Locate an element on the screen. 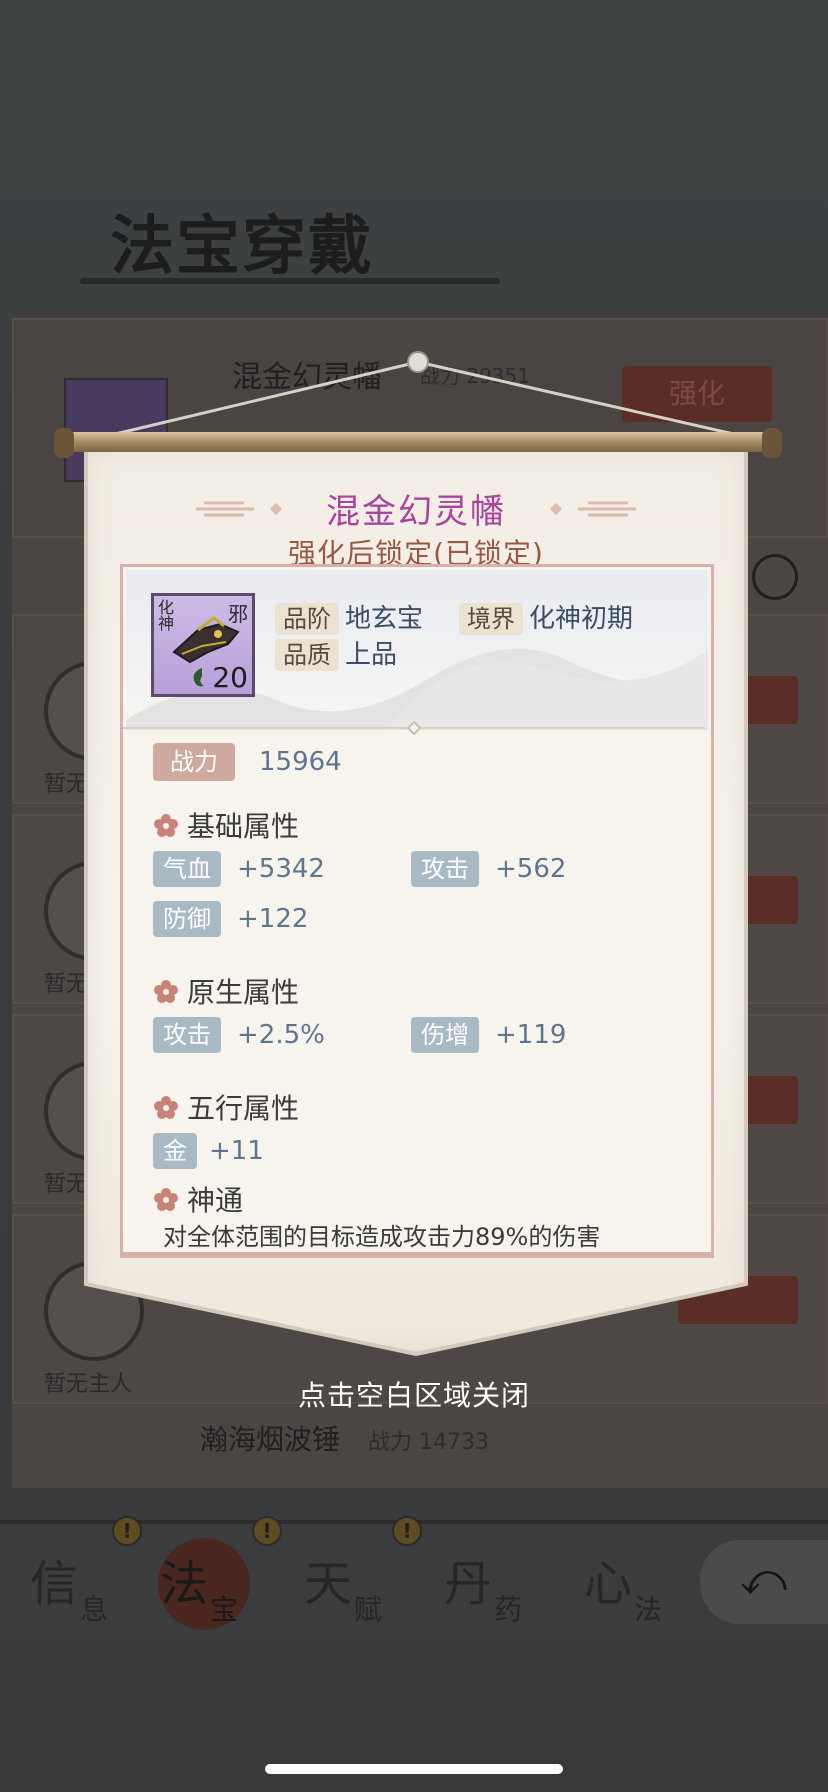  list-item-power-label: 战力 is located at coordinates (390, 1442).